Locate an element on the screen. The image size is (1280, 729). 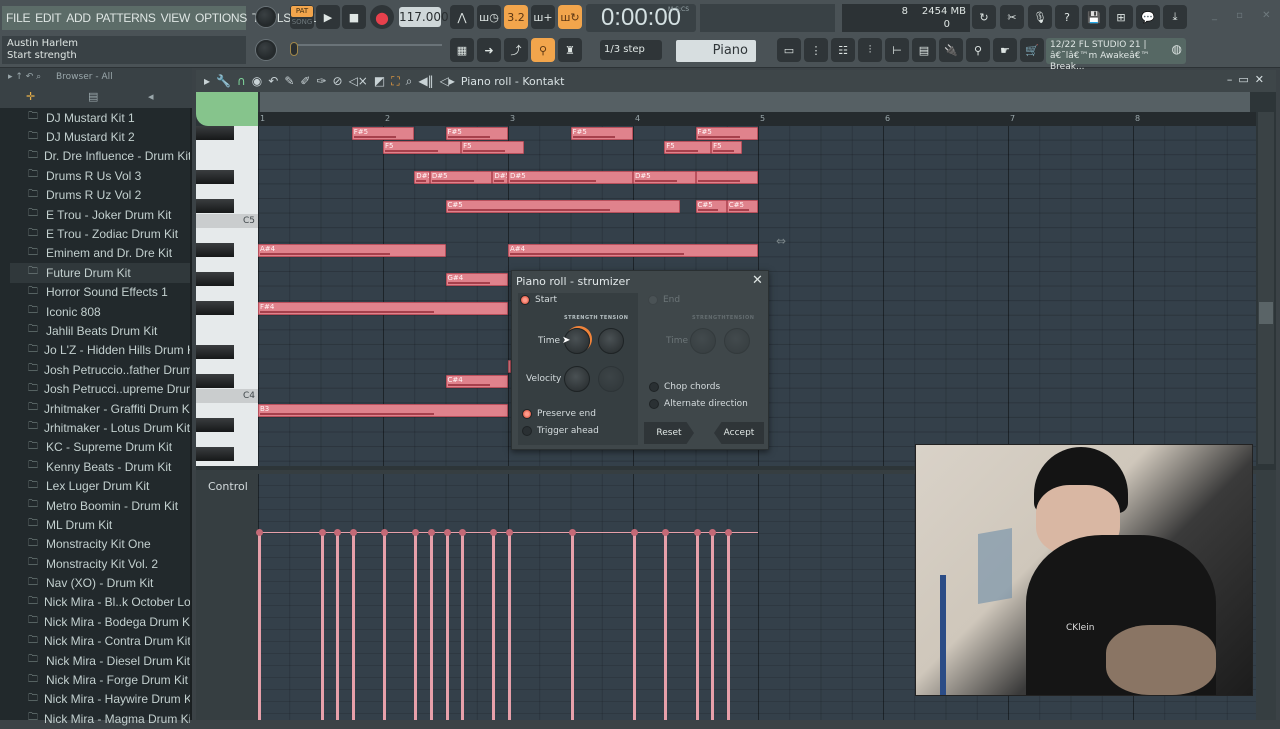
step-edit-button: ш+ is located at coordinates (543, 17).